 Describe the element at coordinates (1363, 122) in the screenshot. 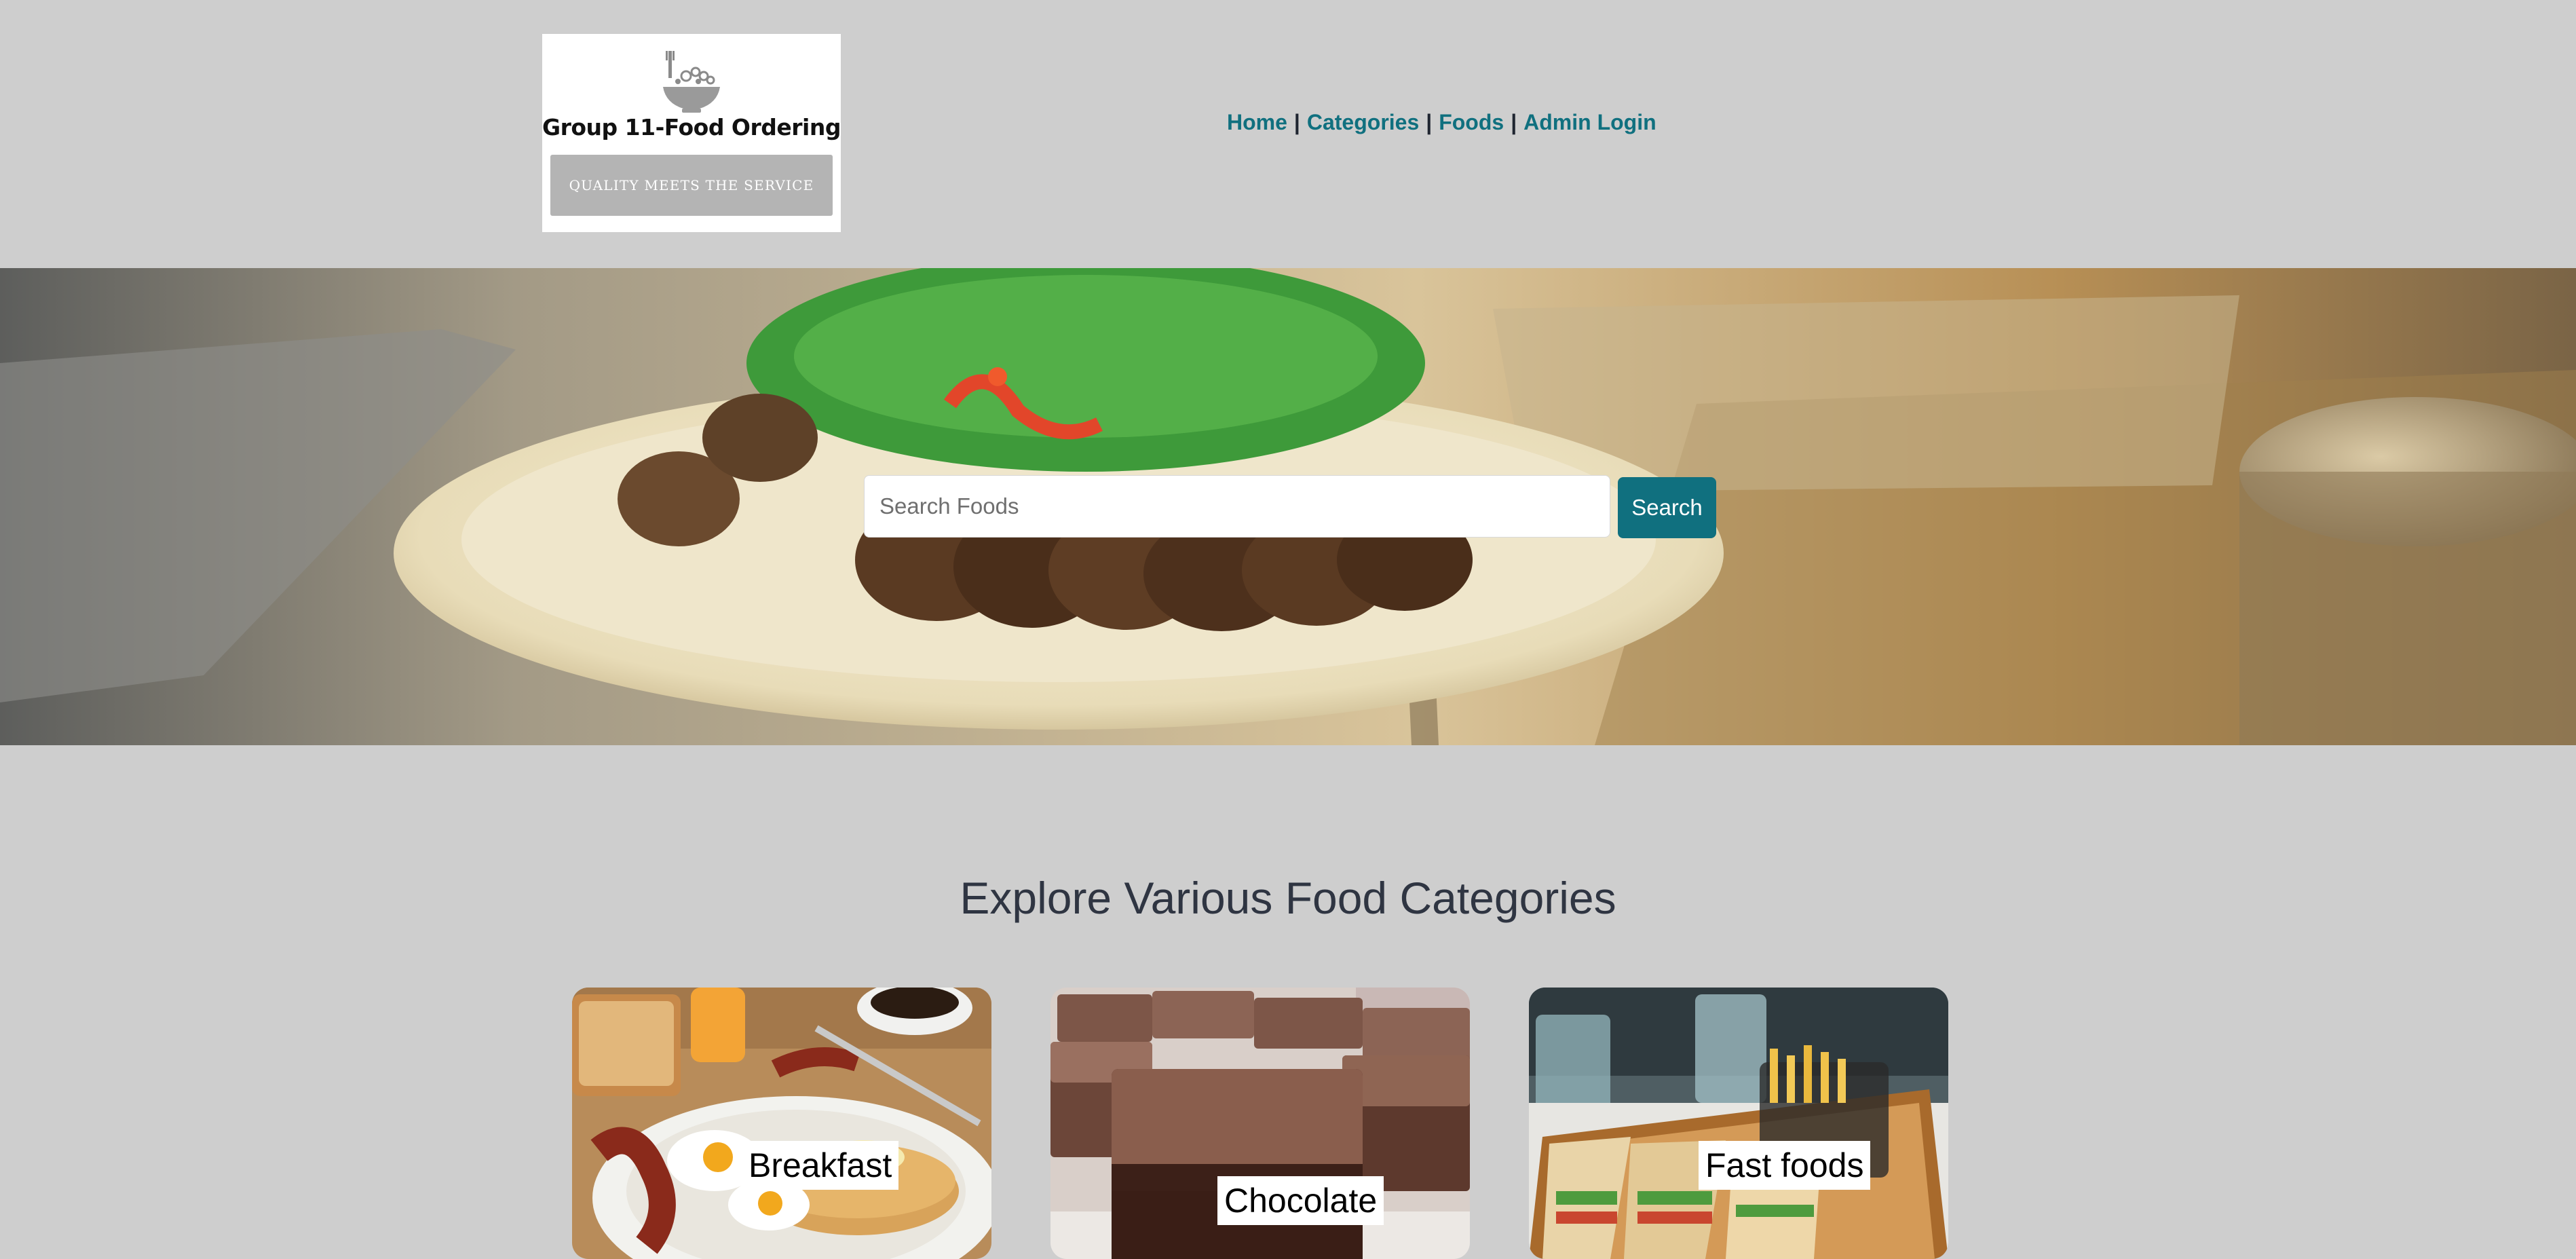

I see `nav-link-categories: Categories` at that location.